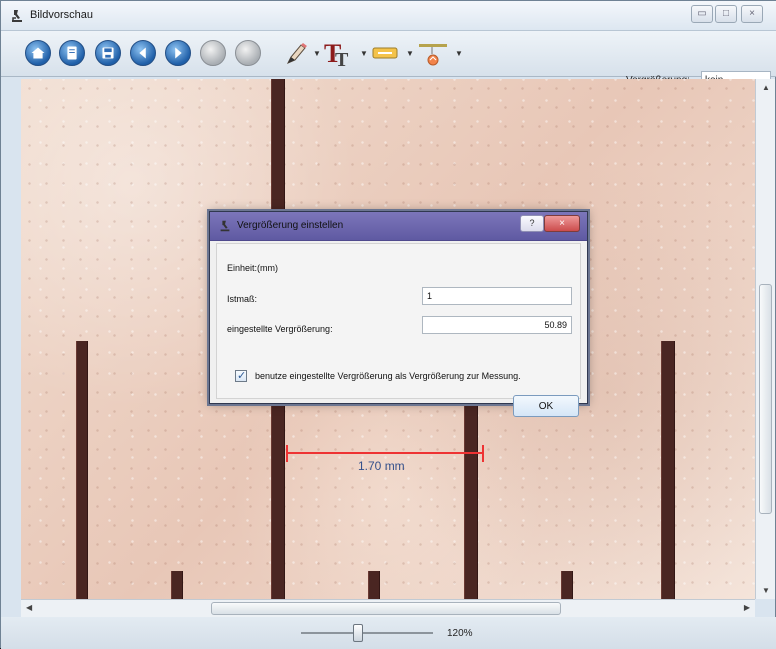 The image size is (776, 649). I want to click on toolbar: ▼ T T ▼ ▼ ▼ Vergrößerung:, so click(388, 60).